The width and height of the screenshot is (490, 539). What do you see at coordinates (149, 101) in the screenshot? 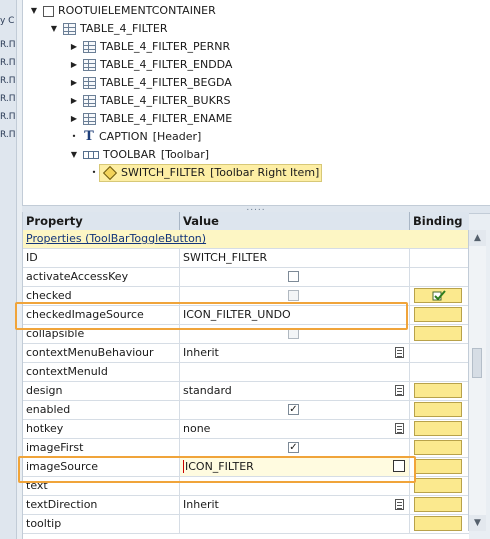
I see `tree-node-column-bukrs: ▶ TABLE_4_FILTER_BUKRS` at bounding box center [149, 101].